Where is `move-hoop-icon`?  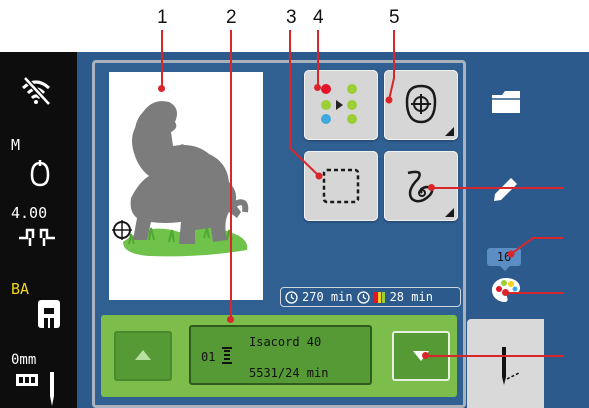 move-hoop-icon is located at coordinates (421, 104).